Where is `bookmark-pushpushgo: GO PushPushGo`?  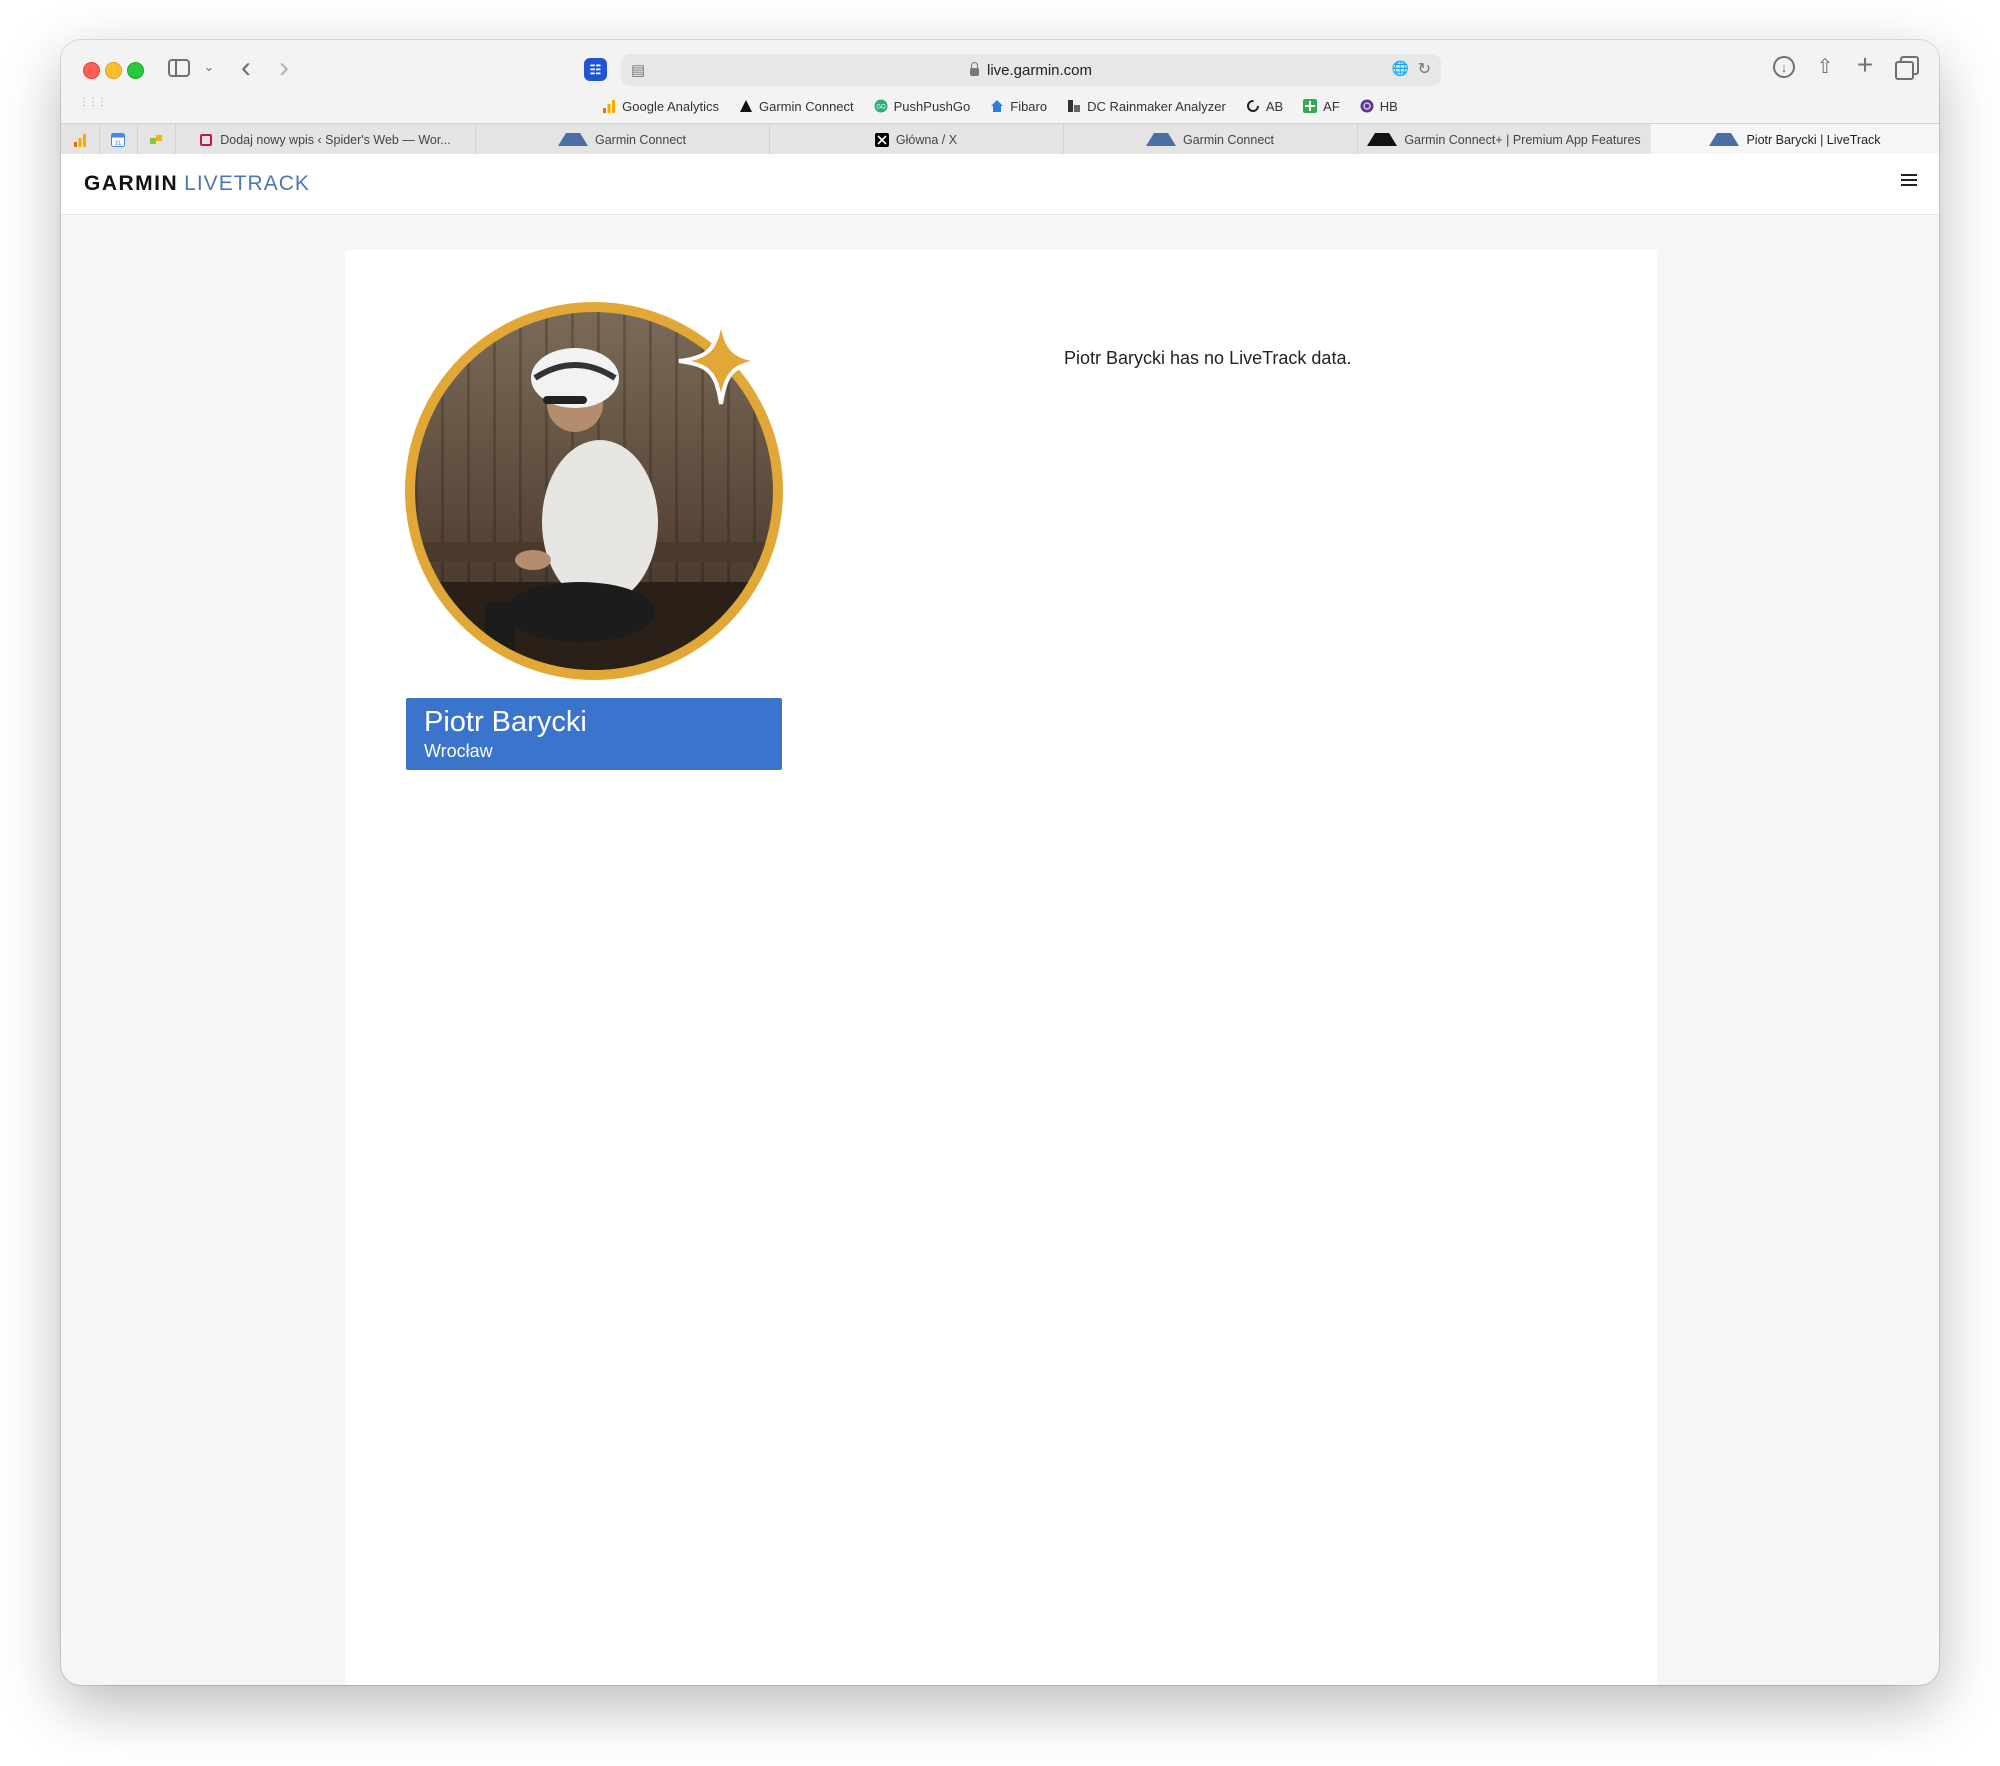
bookmark-pushpushgo: GO PushPushGo is located at coordinates (922, 106).